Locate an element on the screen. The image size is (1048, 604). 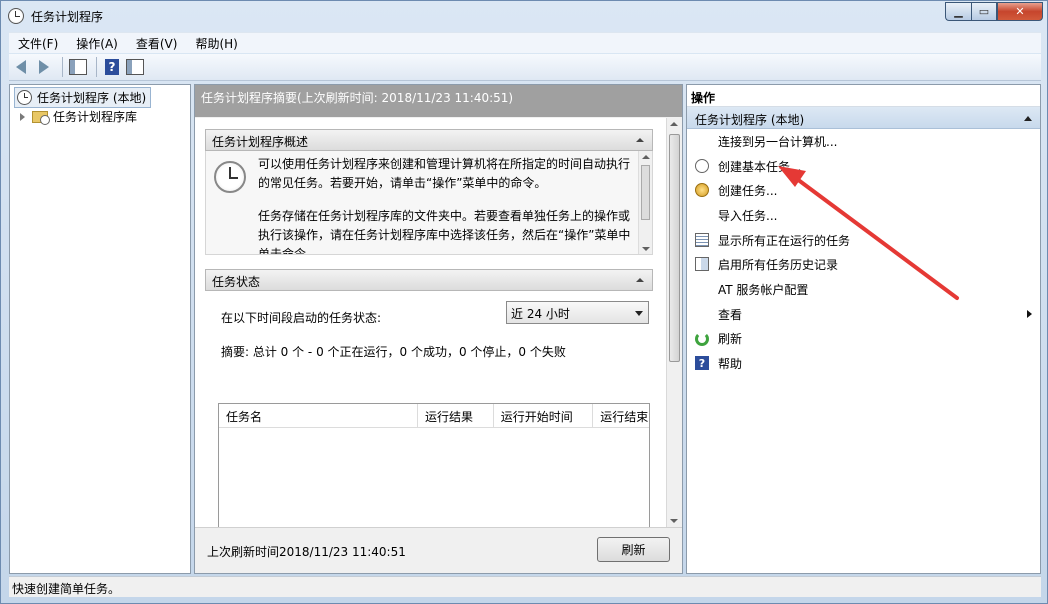
table-header: 任务名 运行结果 运行开始时间 运行结束 is located at coordinates (434, 416).